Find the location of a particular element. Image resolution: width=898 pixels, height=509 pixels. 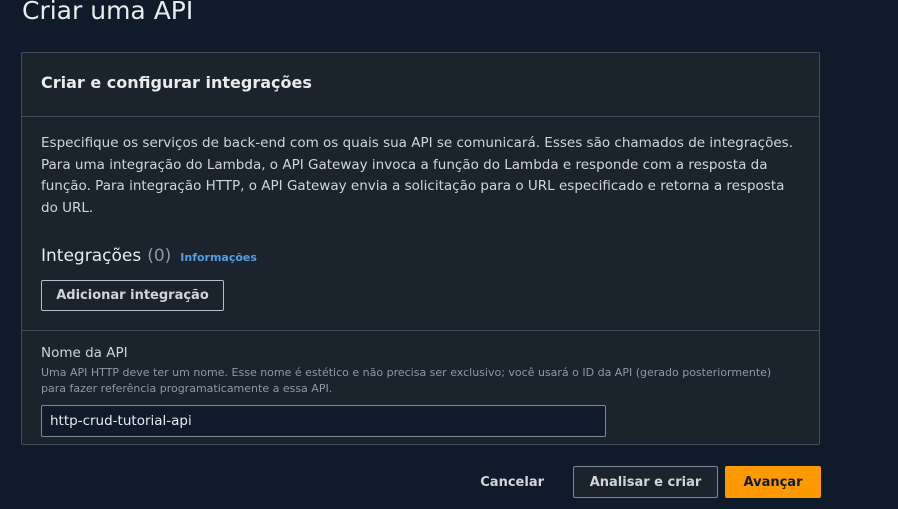

info-link: Informações is located at coordinates (218, 257).